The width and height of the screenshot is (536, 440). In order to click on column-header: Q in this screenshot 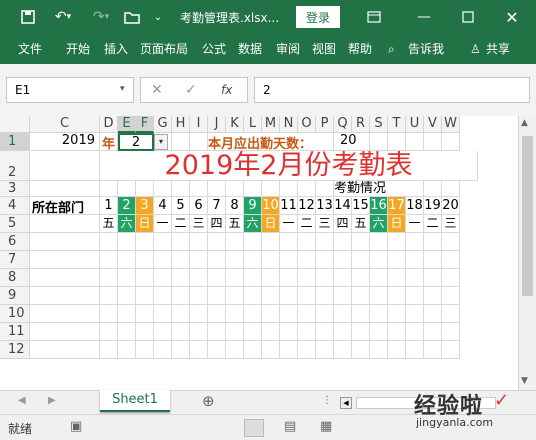, I will do `click(343, 124)`.